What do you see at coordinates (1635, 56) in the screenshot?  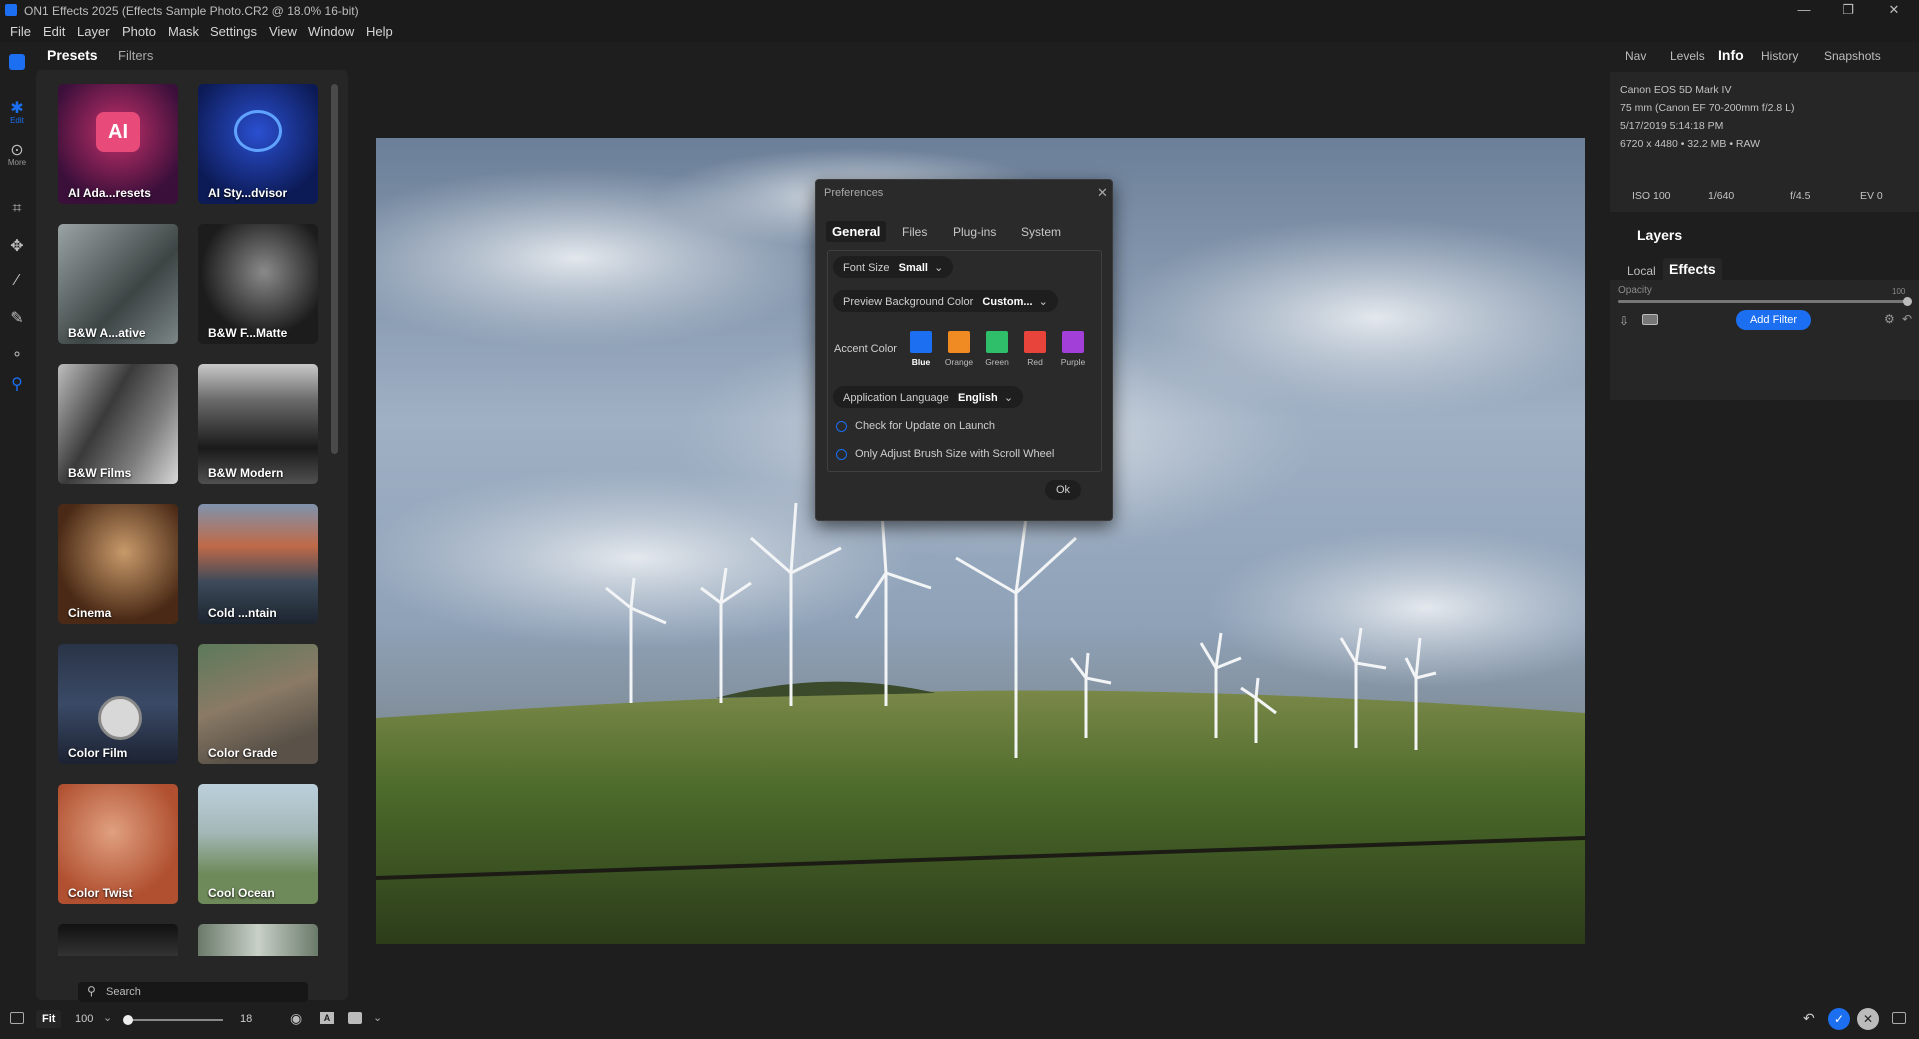 I see `tab-nav: Nav` at bounding box center [1635, 56].